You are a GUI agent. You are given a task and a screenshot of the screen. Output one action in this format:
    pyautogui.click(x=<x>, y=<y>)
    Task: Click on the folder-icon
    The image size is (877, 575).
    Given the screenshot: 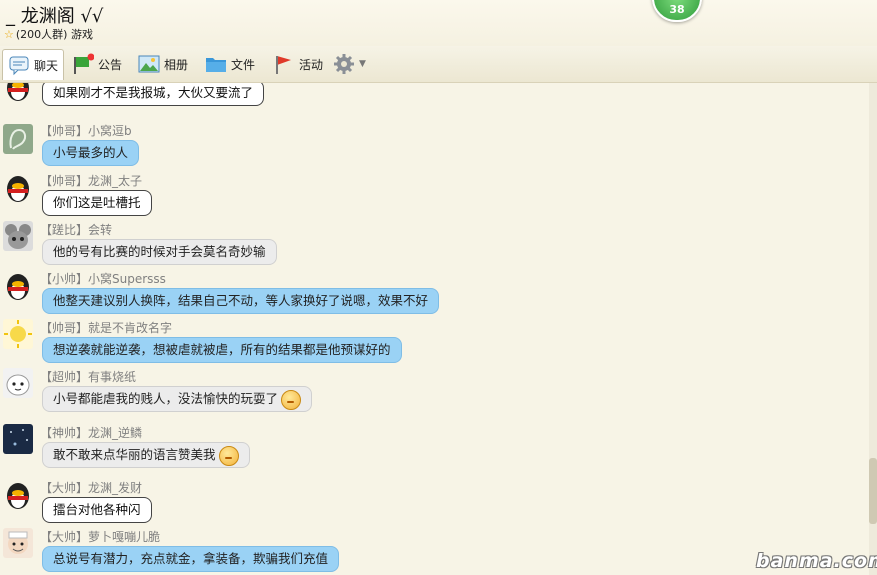 What is the action you would take?
    pyautogui.click(x=216, y=64)
    